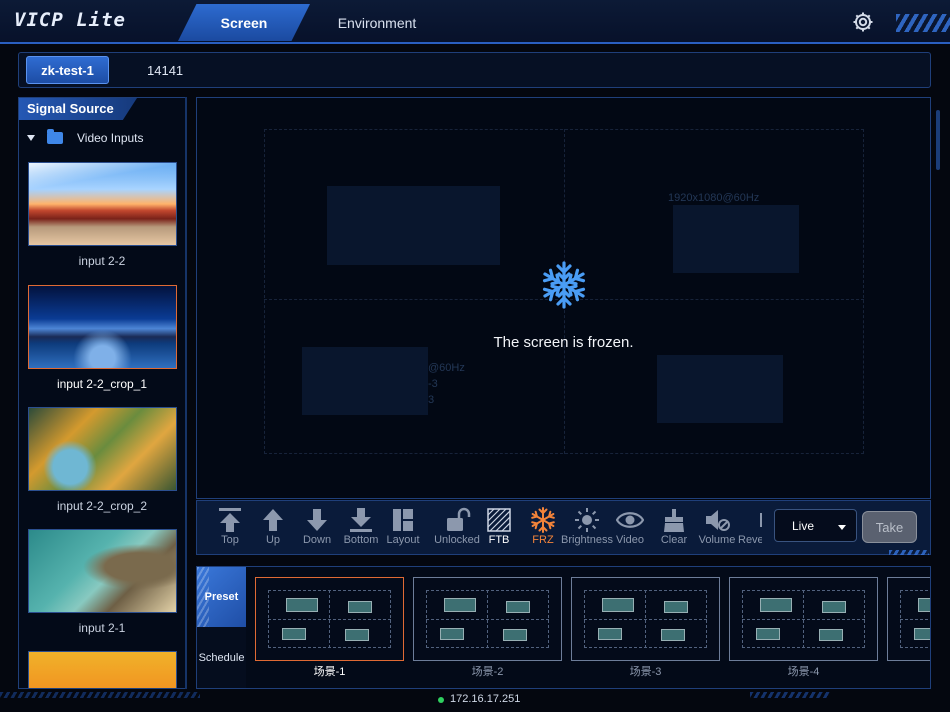 The width and height of the screenshot is (950, 712). What do you see at coordinates (714, 198) in the screenshot?
I see `layer-resolution: 1920x1080@60Hz` at bounding box center [714, 198].